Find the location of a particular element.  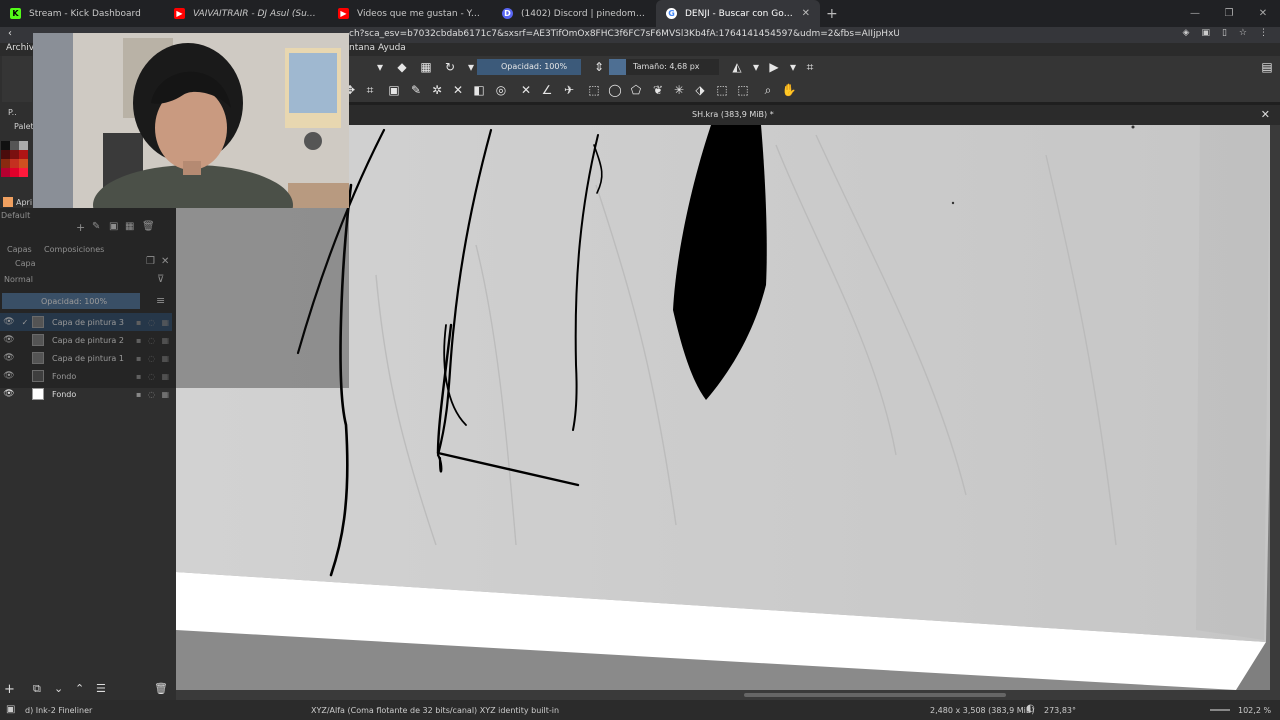

new-tab-button: + is located at coordinates (832, 14).